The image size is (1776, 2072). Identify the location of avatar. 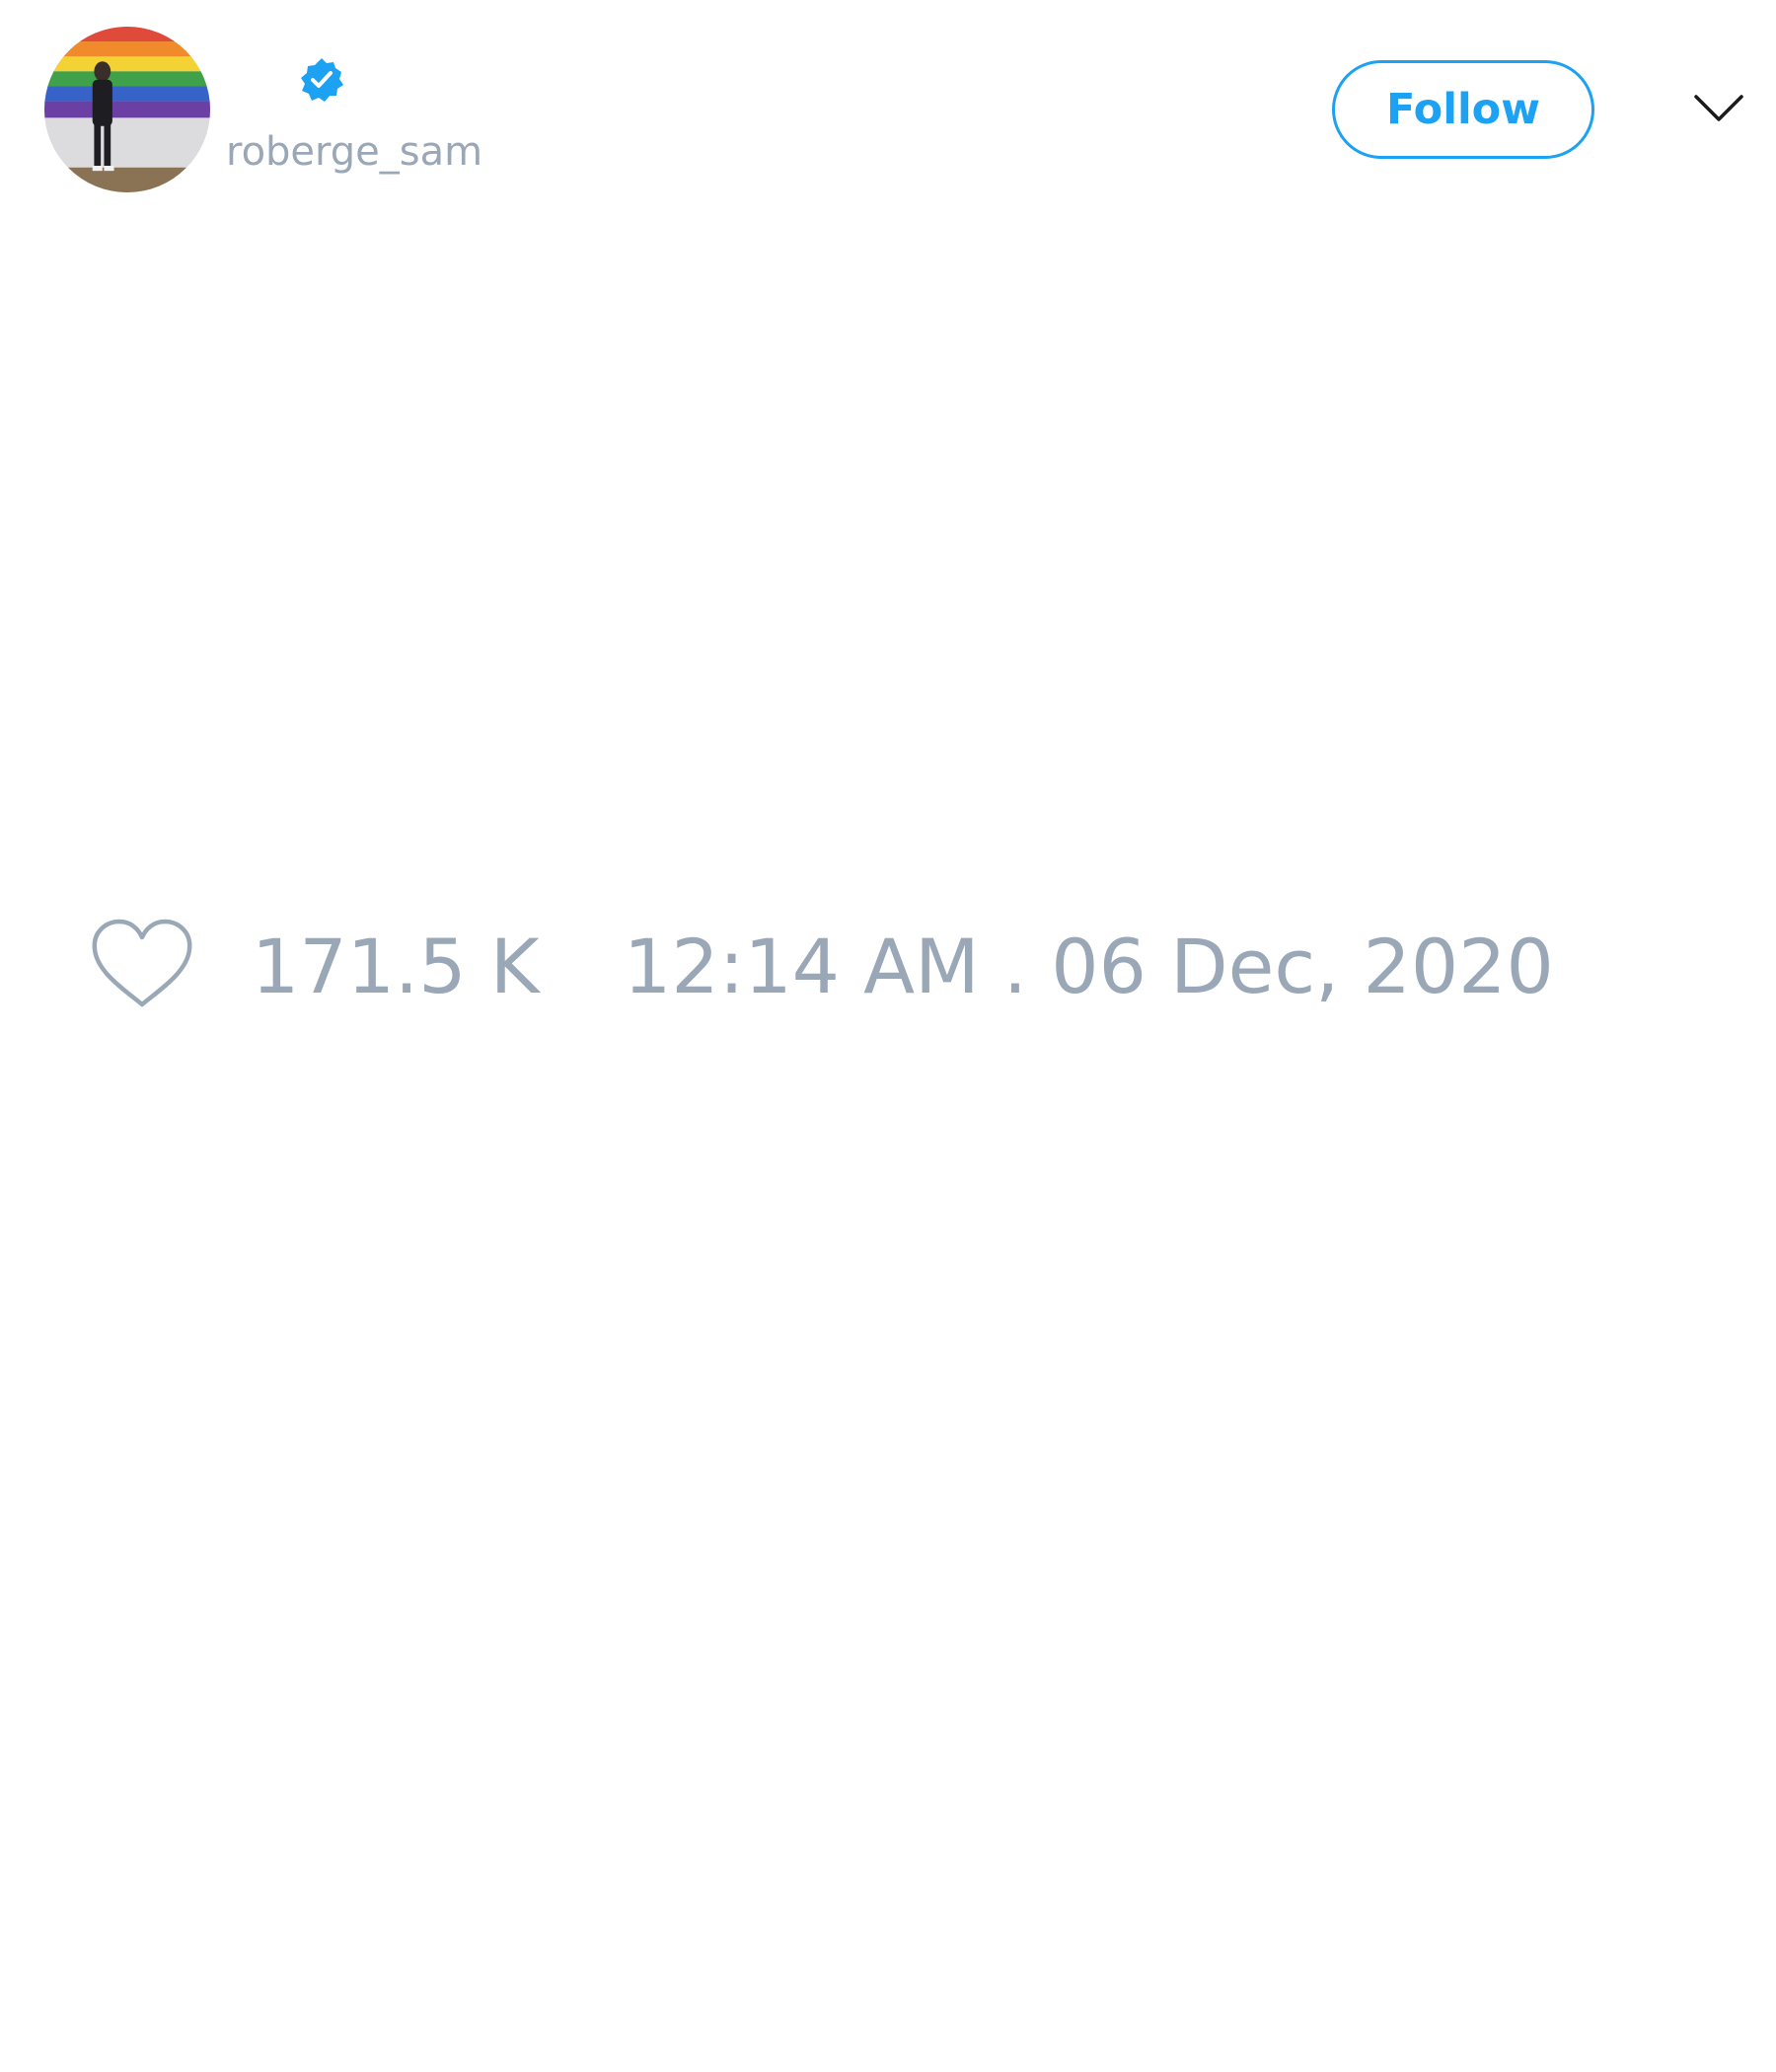
(127, 110).